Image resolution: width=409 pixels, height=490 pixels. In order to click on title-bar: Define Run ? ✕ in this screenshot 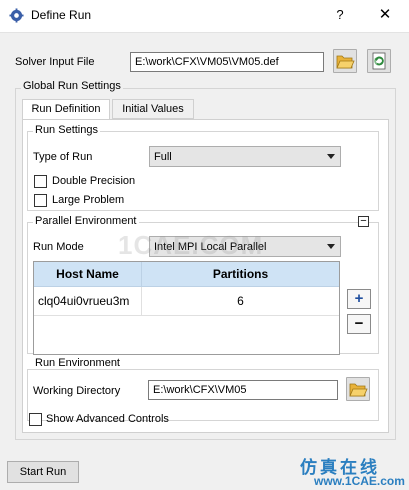, I will do `click(204, 16)`.